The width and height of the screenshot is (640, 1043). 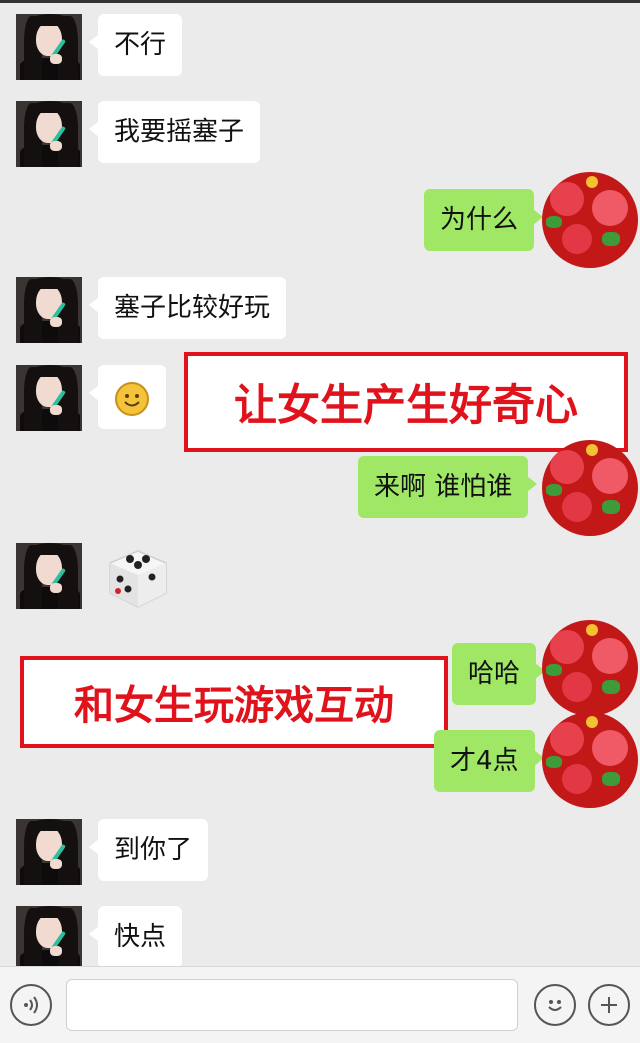 I want to click on annotation-banner: 让女生产生好奇心, so click(x=406, y=402).